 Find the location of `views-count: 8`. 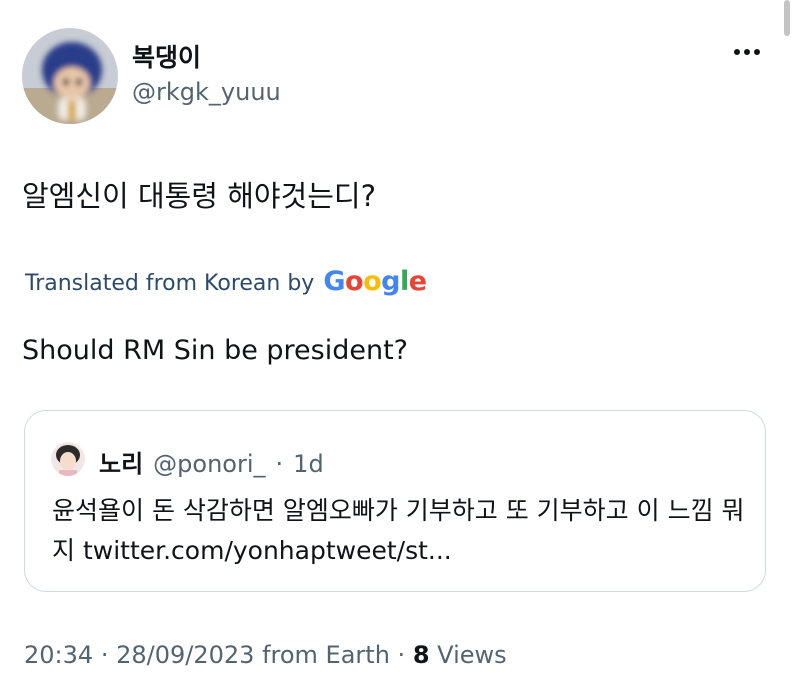

views-count: 8 is located at coordinates (421, 655).